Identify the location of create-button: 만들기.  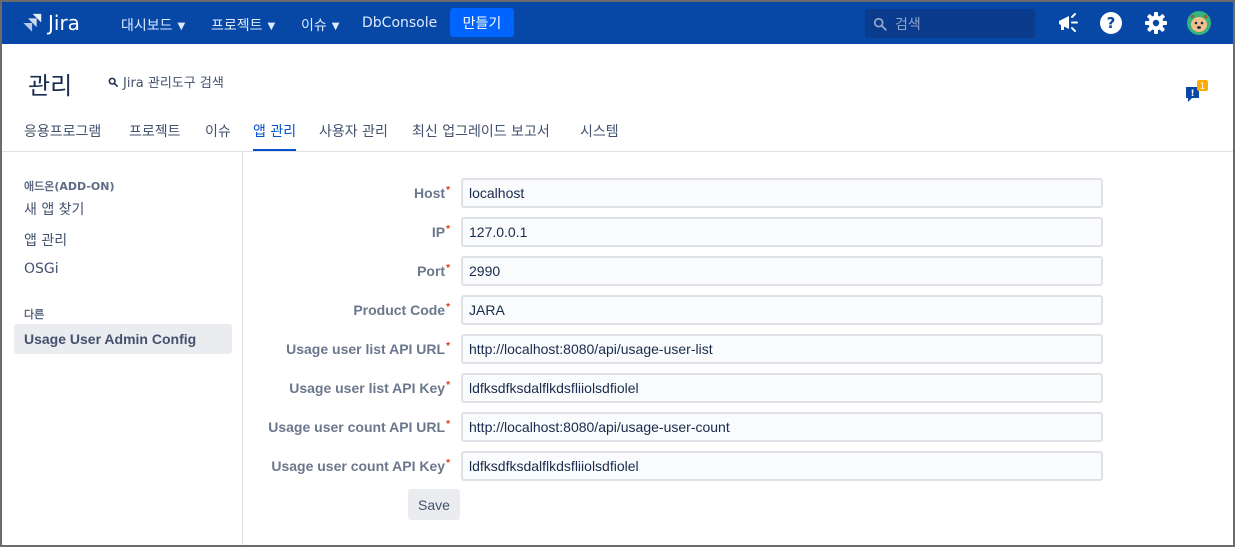
(482, 22).